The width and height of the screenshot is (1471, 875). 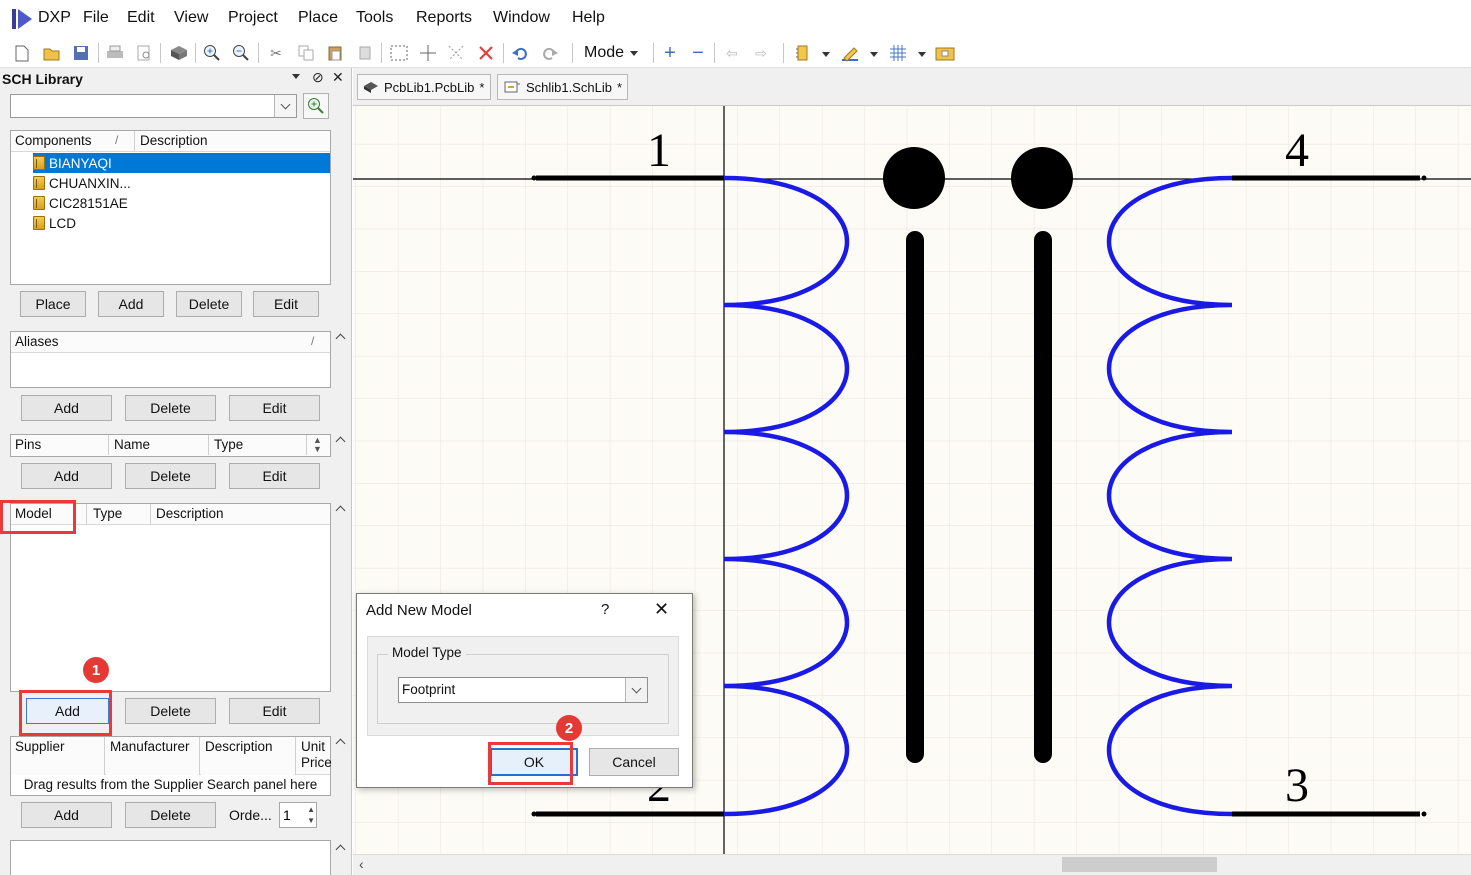 What do you see at coordinates (611, 53) in the screenshot?
I see `mode-dropdown: Mode` at bounding box center [611, 53].